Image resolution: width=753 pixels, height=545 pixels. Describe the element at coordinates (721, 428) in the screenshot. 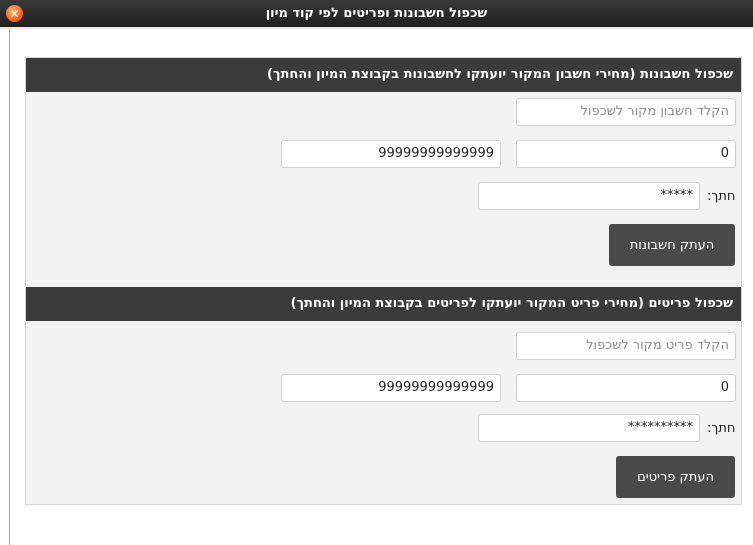

I see `item-slice-label: חתך:` at that location.